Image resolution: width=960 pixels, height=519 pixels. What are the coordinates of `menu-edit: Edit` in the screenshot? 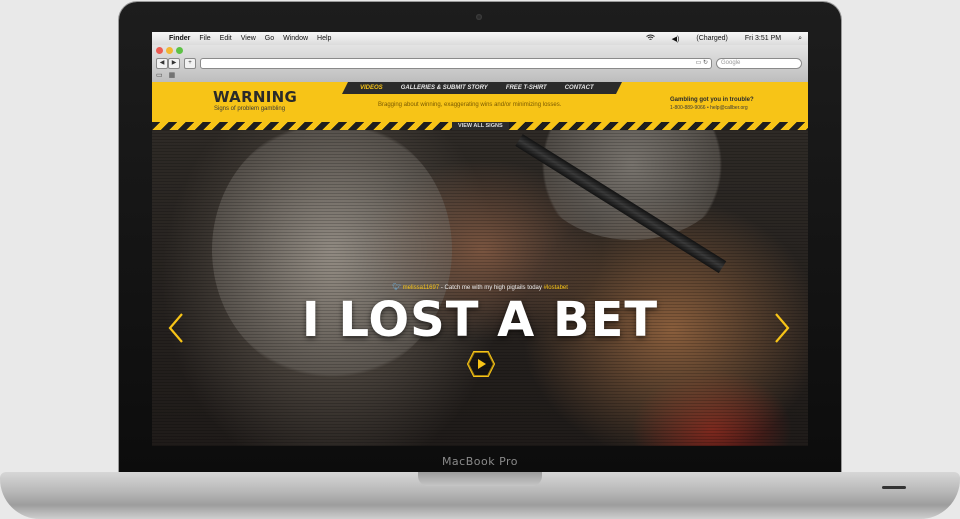 It's located at (226, 38).